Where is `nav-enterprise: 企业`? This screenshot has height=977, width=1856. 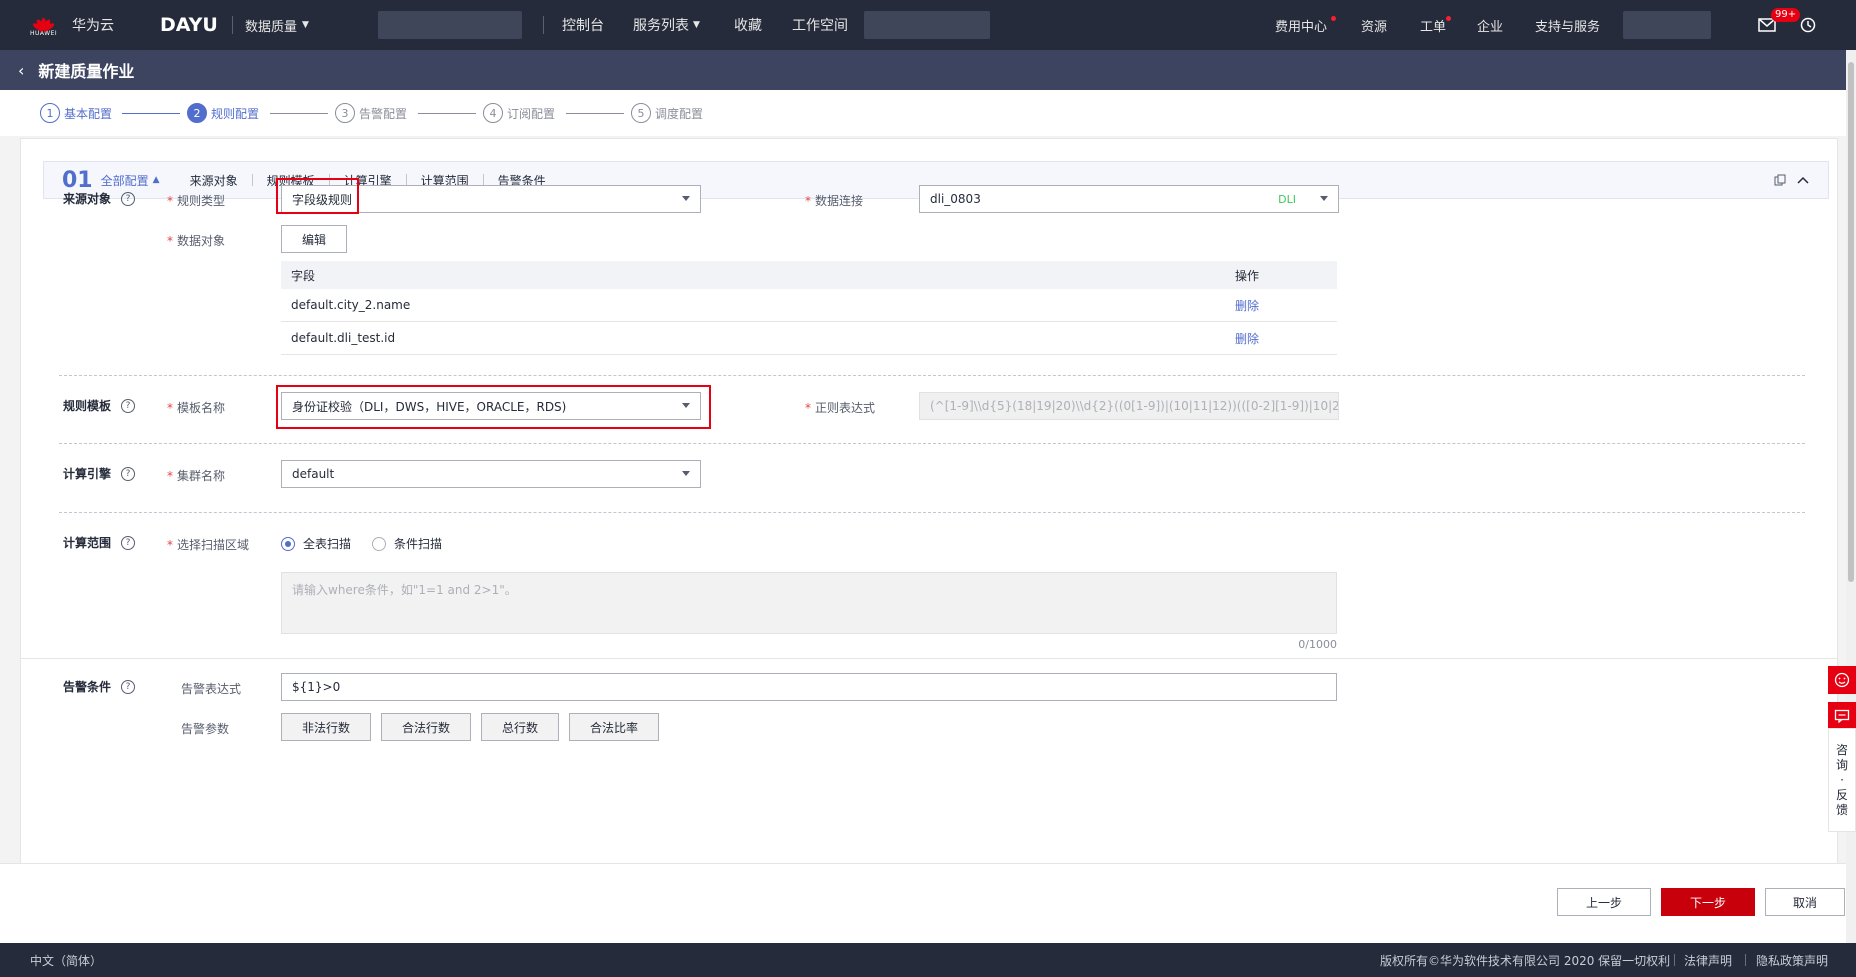 nav-enterprise: 企业 is located at coordinates (1490, 25).